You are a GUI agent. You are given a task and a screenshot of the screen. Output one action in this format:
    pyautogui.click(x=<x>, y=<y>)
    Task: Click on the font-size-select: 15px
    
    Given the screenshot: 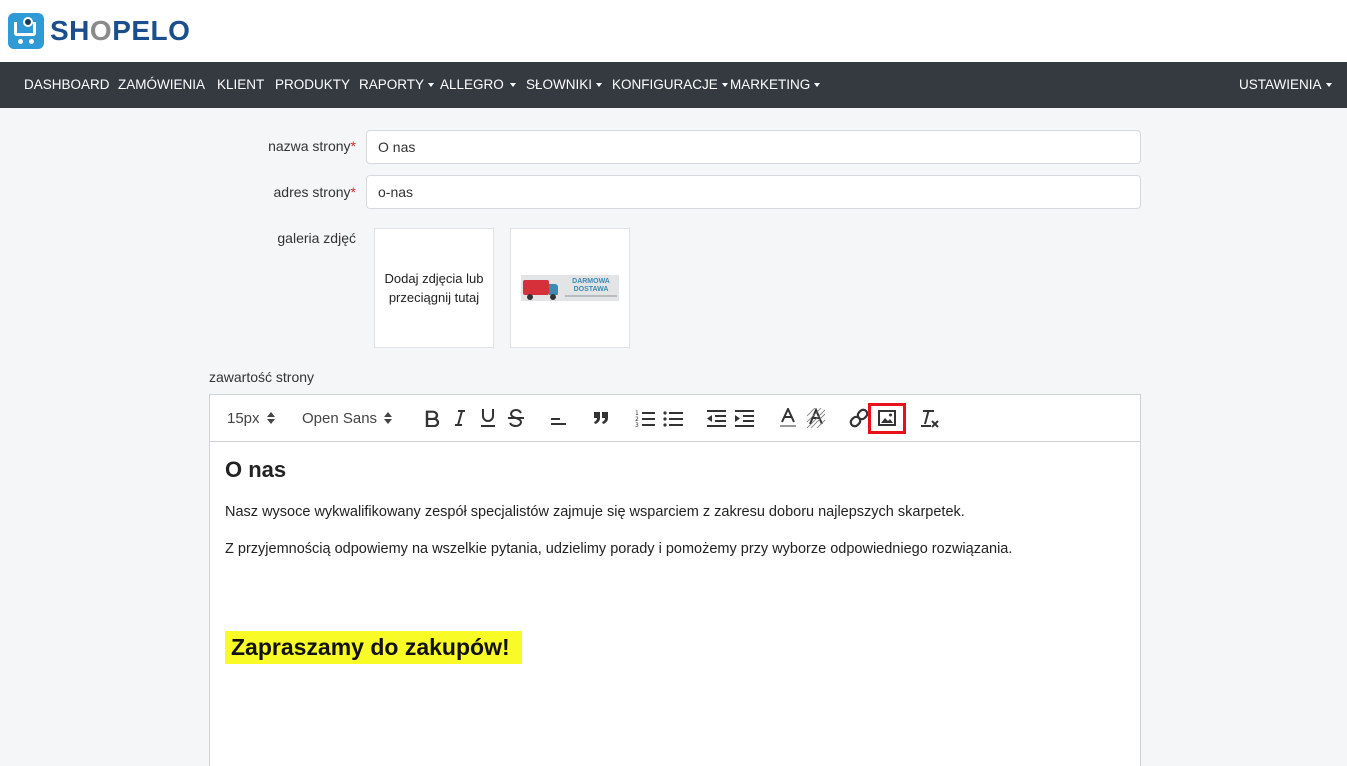 What is the action you would take?
    pyautogui.click(x=251, y=418)
    